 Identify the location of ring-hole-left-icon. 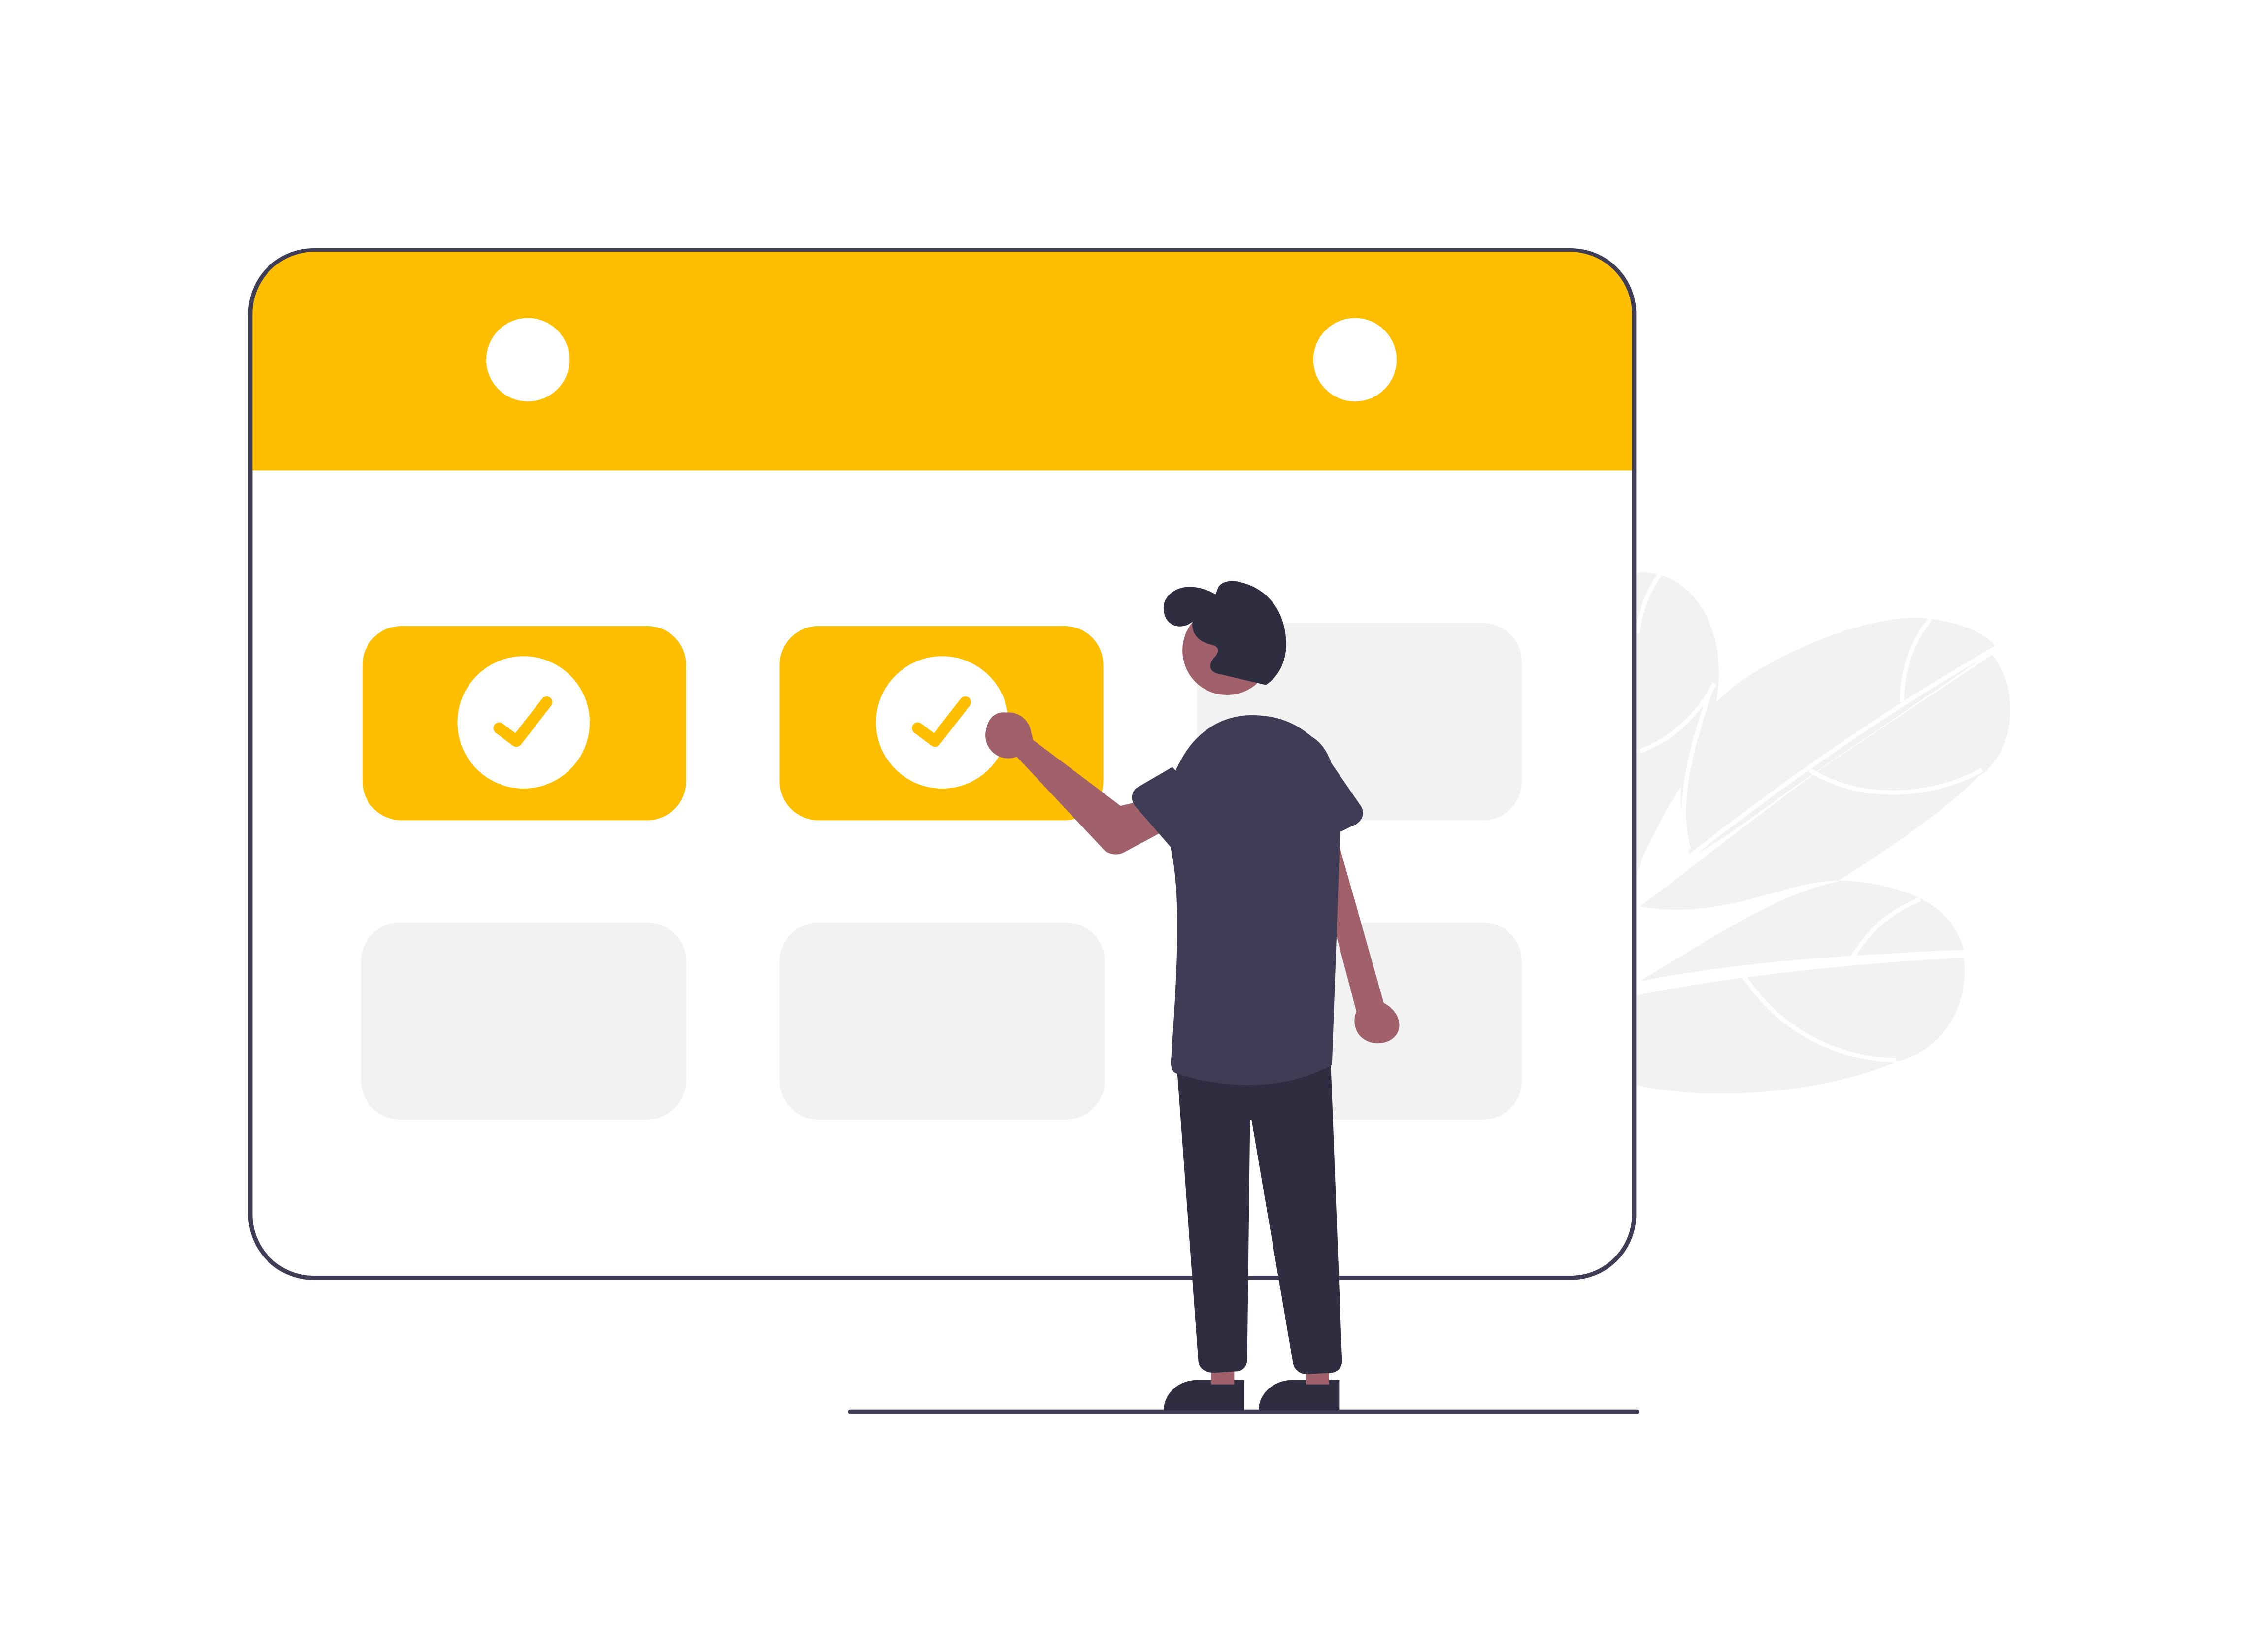
(528, 360).